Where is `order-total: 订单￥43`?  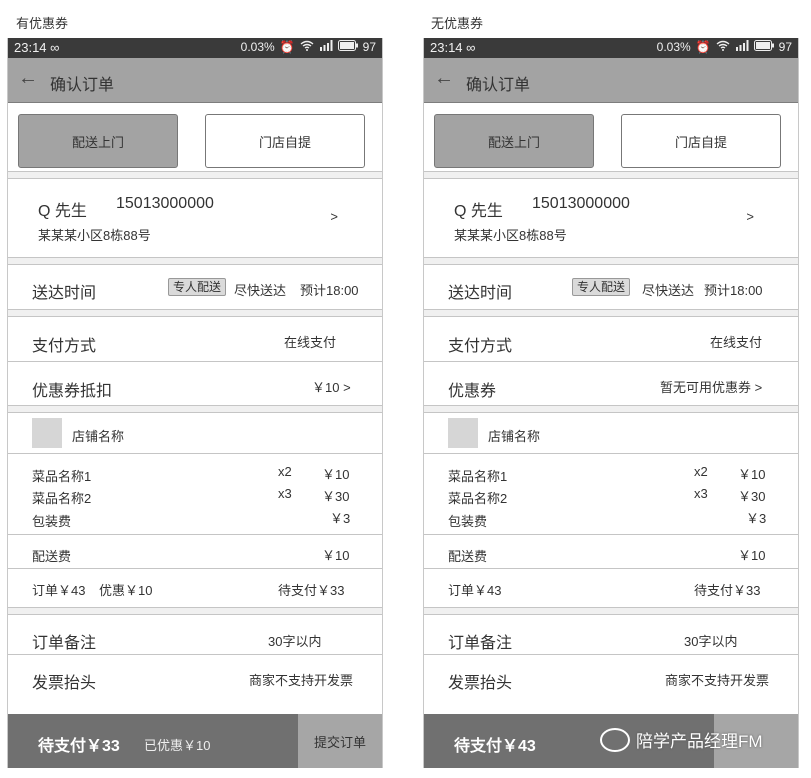 order-total: 订单￥43 is located at coordinates (475, 590).